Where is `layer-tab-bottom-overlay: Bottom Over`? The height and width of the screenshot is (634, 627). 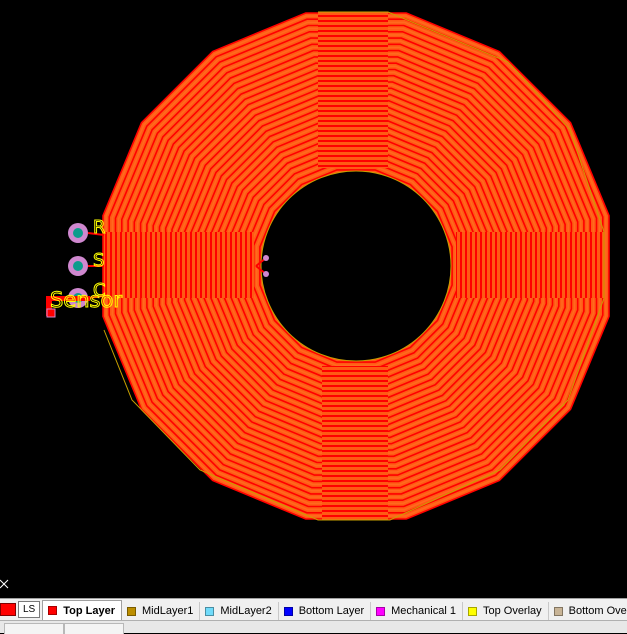 layer-tab-bottom-overlay: Bottom Over is located at coordinates (588, 611).